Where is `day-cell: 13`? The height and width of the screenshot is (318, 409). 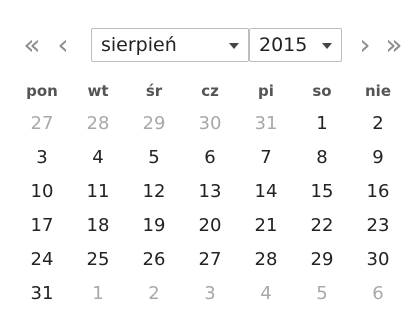 day-cell: 13 is located at coordinates (210, 192).